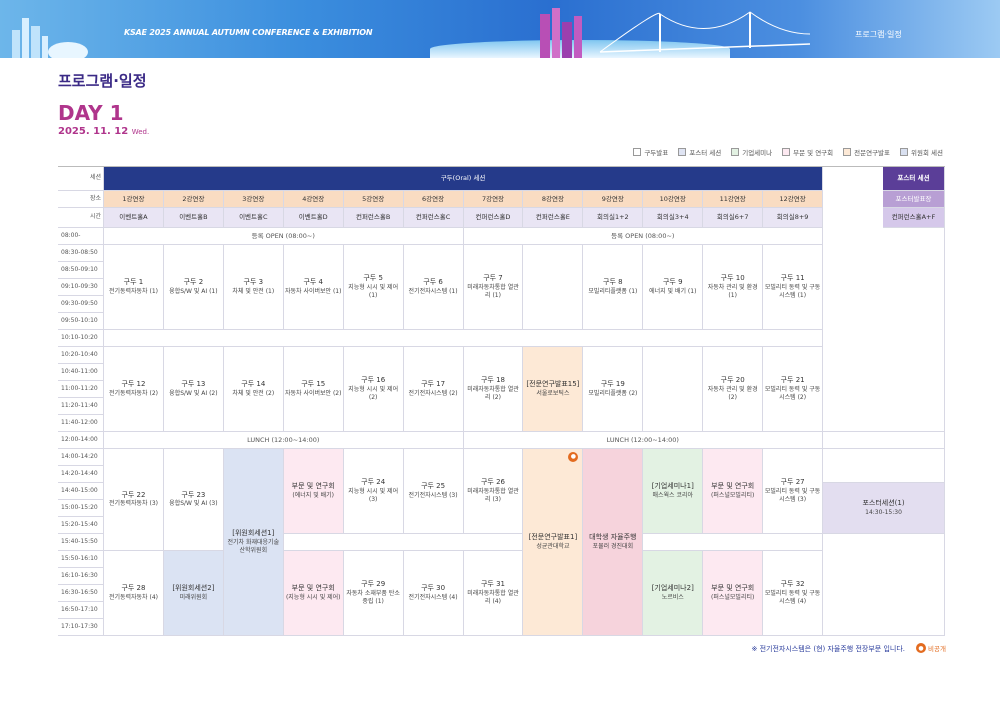 This screenshot has height=709, width=1000. Describe the element at coordinates (613, 393) in the screenshot. I see `session-desc: 모빌리티플랫폼 (2)` at that location.